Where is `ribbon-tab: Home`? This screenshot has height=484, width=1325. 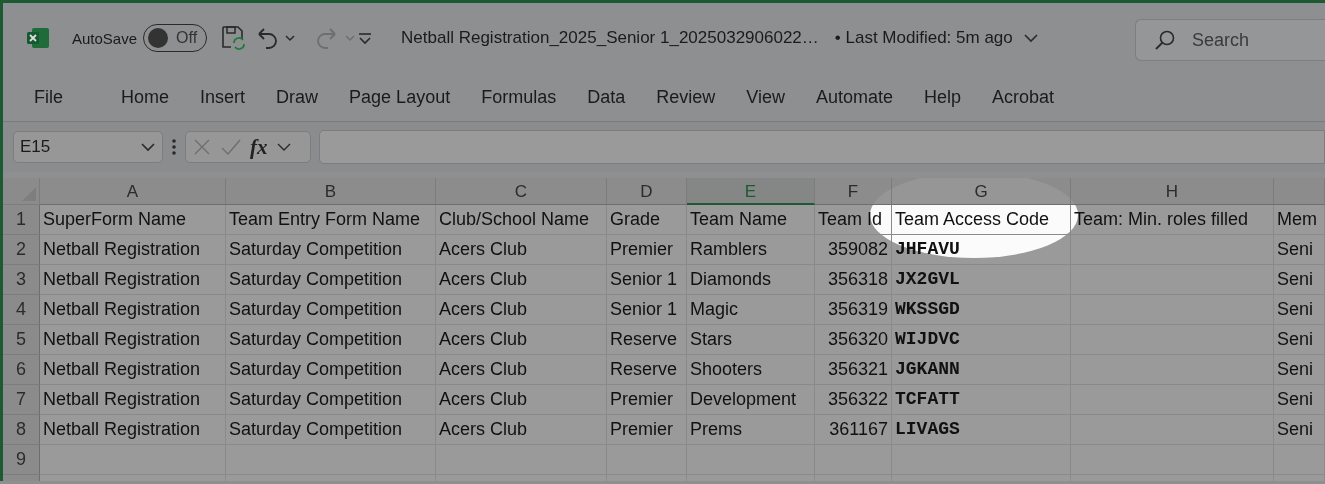 ribbon-tab: Home is located at coordinates (145, 97).